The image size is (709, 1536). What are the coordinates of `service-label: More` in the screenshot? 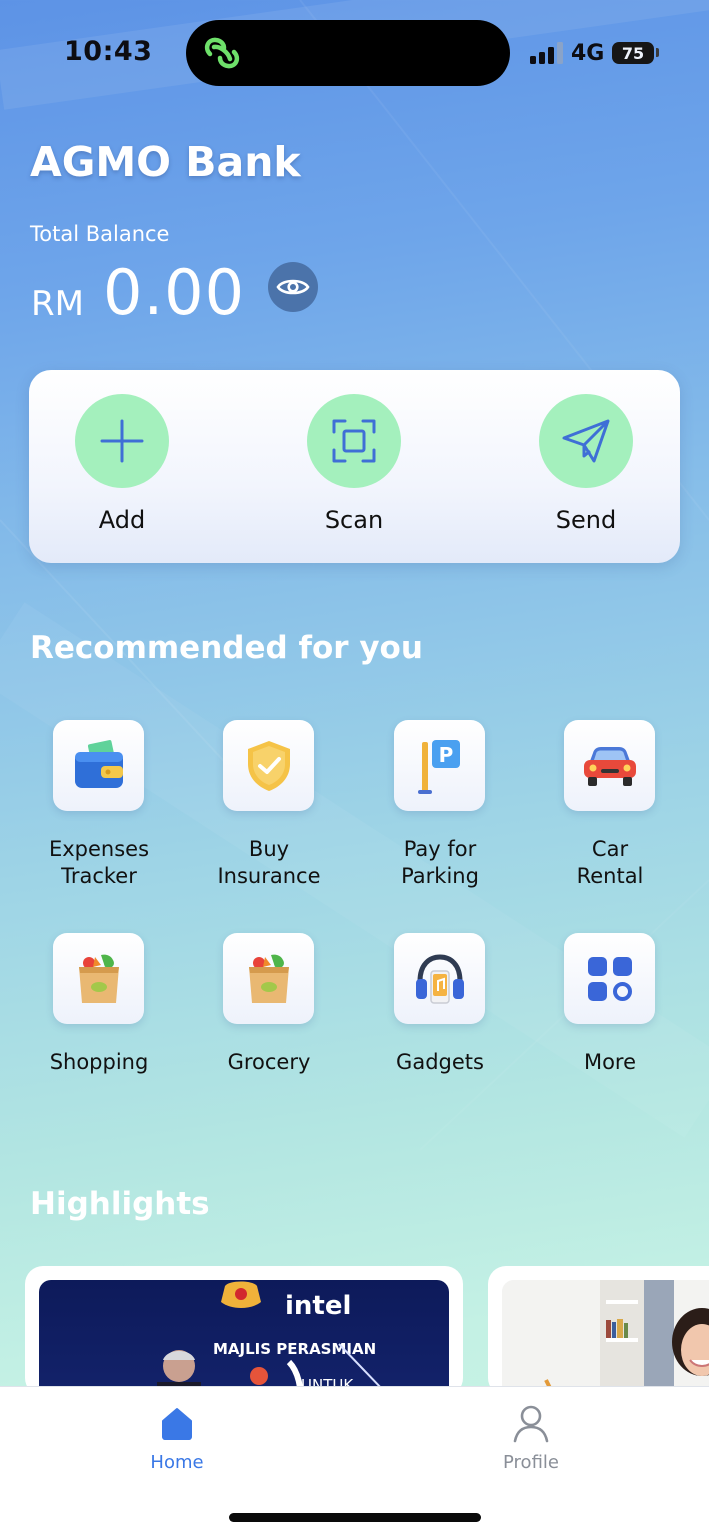 It's located at (610, 1062).